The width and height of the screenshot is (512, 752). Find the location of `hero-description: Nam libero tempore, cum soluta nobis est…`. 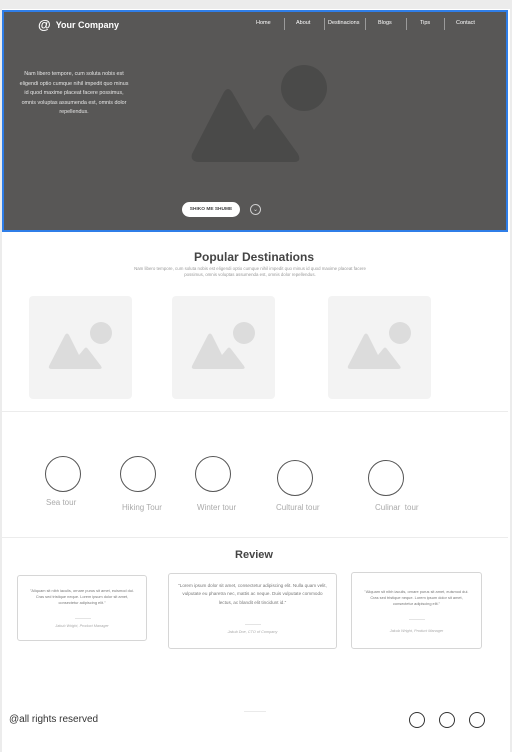

hero-description: Nam libero tempore, cum soluta nobis est… is located at coordinates (74, 93).